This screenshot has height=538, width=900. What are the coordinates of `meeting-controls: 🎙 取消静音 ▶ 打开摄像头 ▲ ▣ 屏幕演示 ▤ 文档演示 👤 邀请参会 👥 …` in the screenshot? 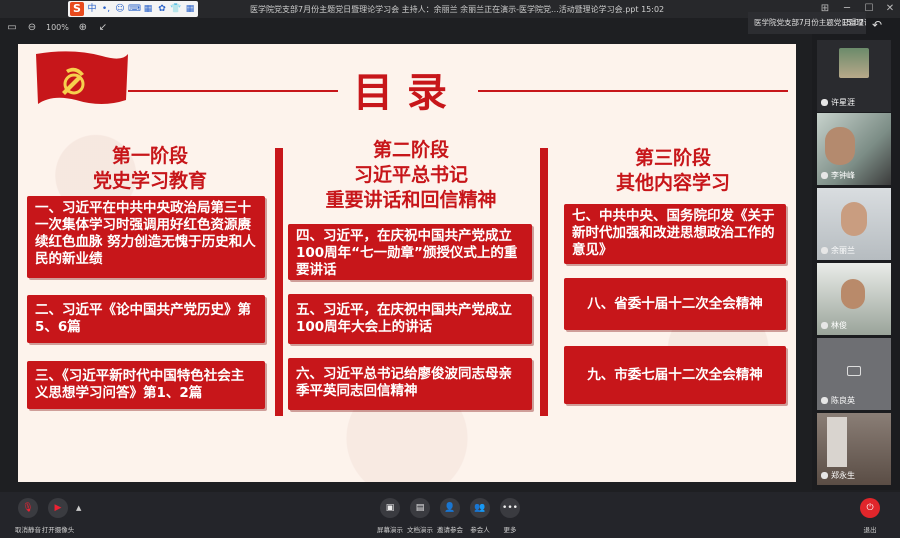 It's located at (450, 515).